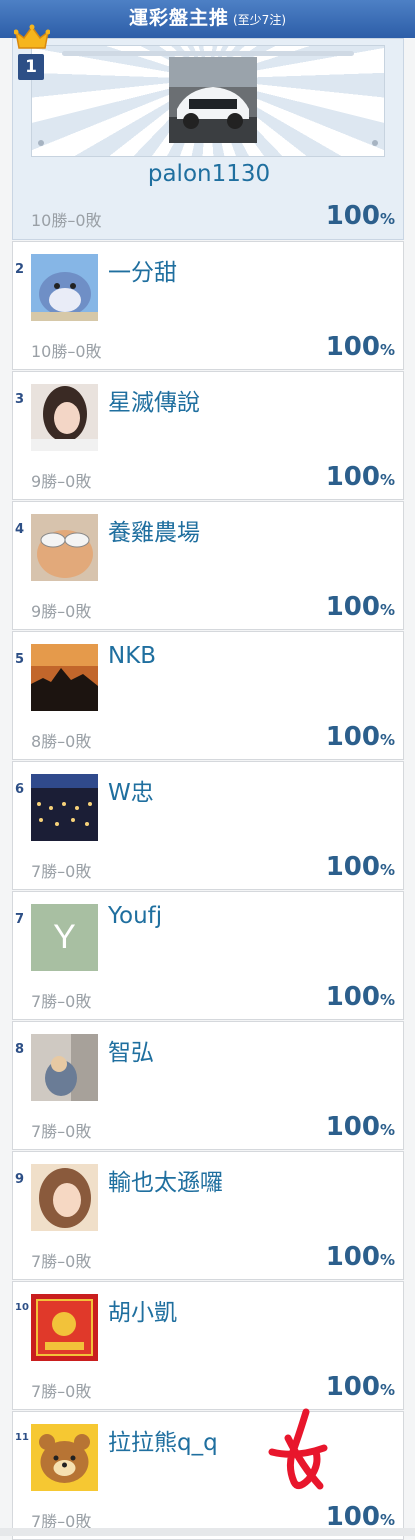 This screenshot has height=1540, width=415. I want to click on rank-number: 2, so click(20, 269).